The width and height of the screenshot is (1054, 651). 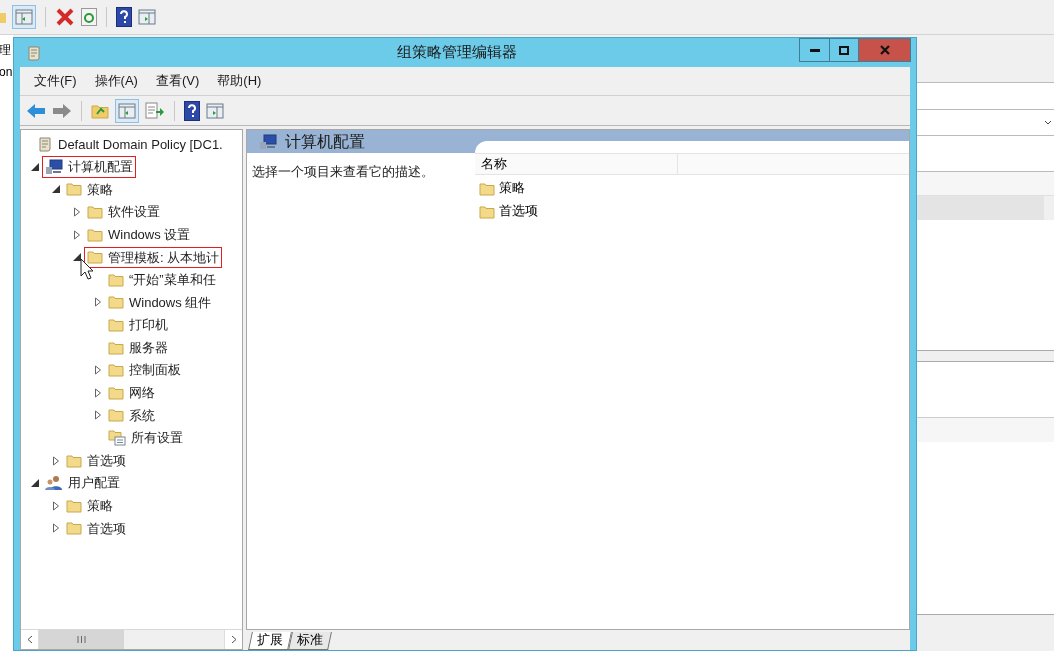 I want to click on horizontal-scrollbar, so click(x=131, y=639).